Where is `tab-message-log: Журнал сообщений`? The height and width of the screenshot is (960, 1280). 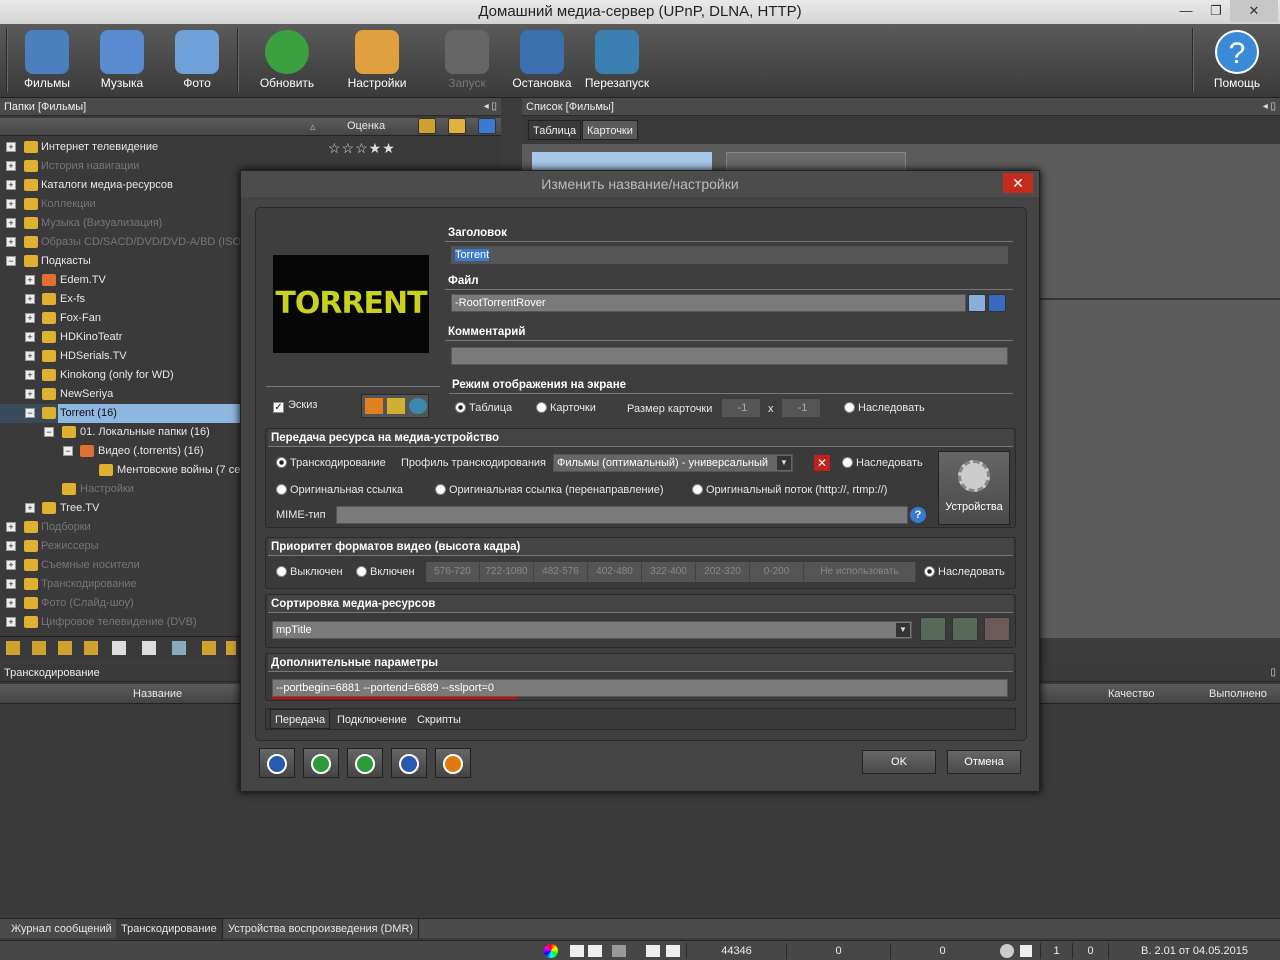
tab-message-log: Журнал сообщений is located at coordinates (62, 929).